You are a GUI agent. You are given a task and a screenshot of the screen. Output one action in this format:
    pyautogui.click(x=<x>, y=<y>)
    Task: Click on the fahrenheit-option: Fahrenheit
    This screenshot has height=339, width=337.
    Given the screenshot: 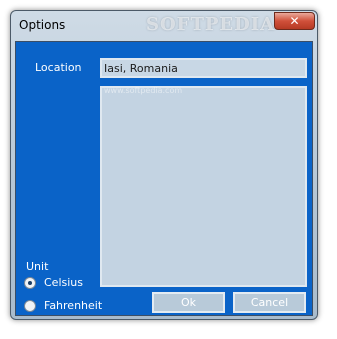 What is the action you would take?
    pyautogui.click(x=63, y=305)
    